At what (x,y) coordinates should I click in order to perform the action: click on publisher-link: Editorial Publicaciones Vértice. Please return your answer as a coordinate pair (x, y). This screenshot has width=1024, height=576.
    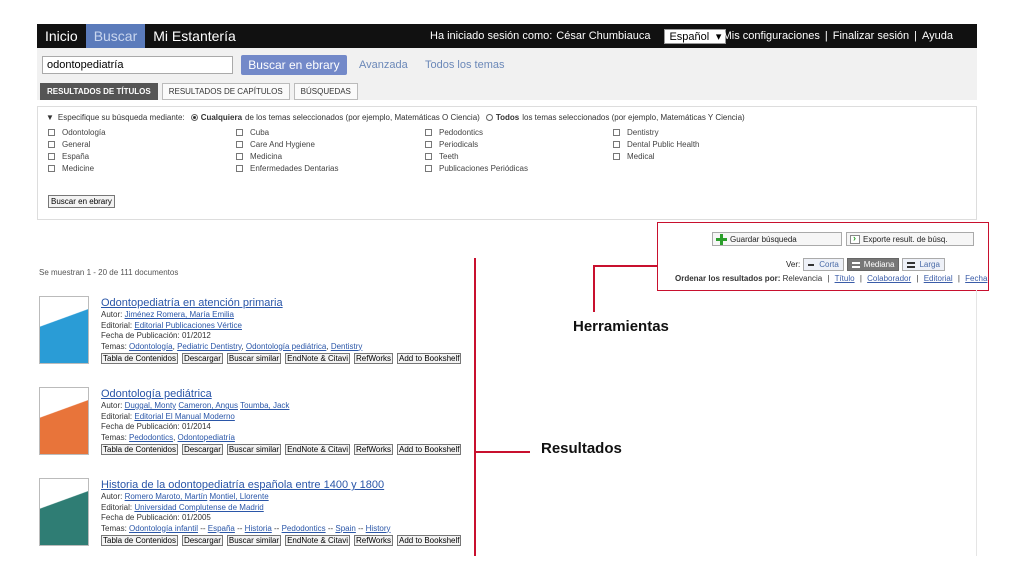
    Looking at the image, I should click on (188, 325).